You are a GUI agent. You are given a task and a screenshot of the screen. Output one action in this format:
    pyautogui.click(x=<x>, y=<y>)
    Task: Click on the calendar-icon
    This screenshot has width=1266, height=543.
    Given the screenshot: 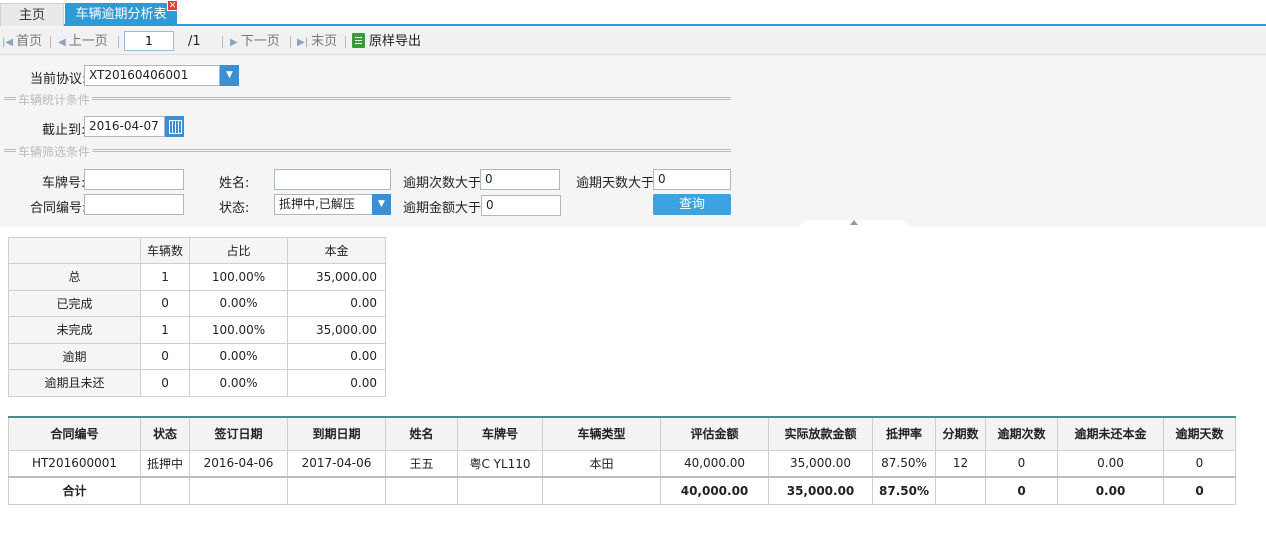 What is the action you would take?
    pyautogui.click(x=174, y=126)
    